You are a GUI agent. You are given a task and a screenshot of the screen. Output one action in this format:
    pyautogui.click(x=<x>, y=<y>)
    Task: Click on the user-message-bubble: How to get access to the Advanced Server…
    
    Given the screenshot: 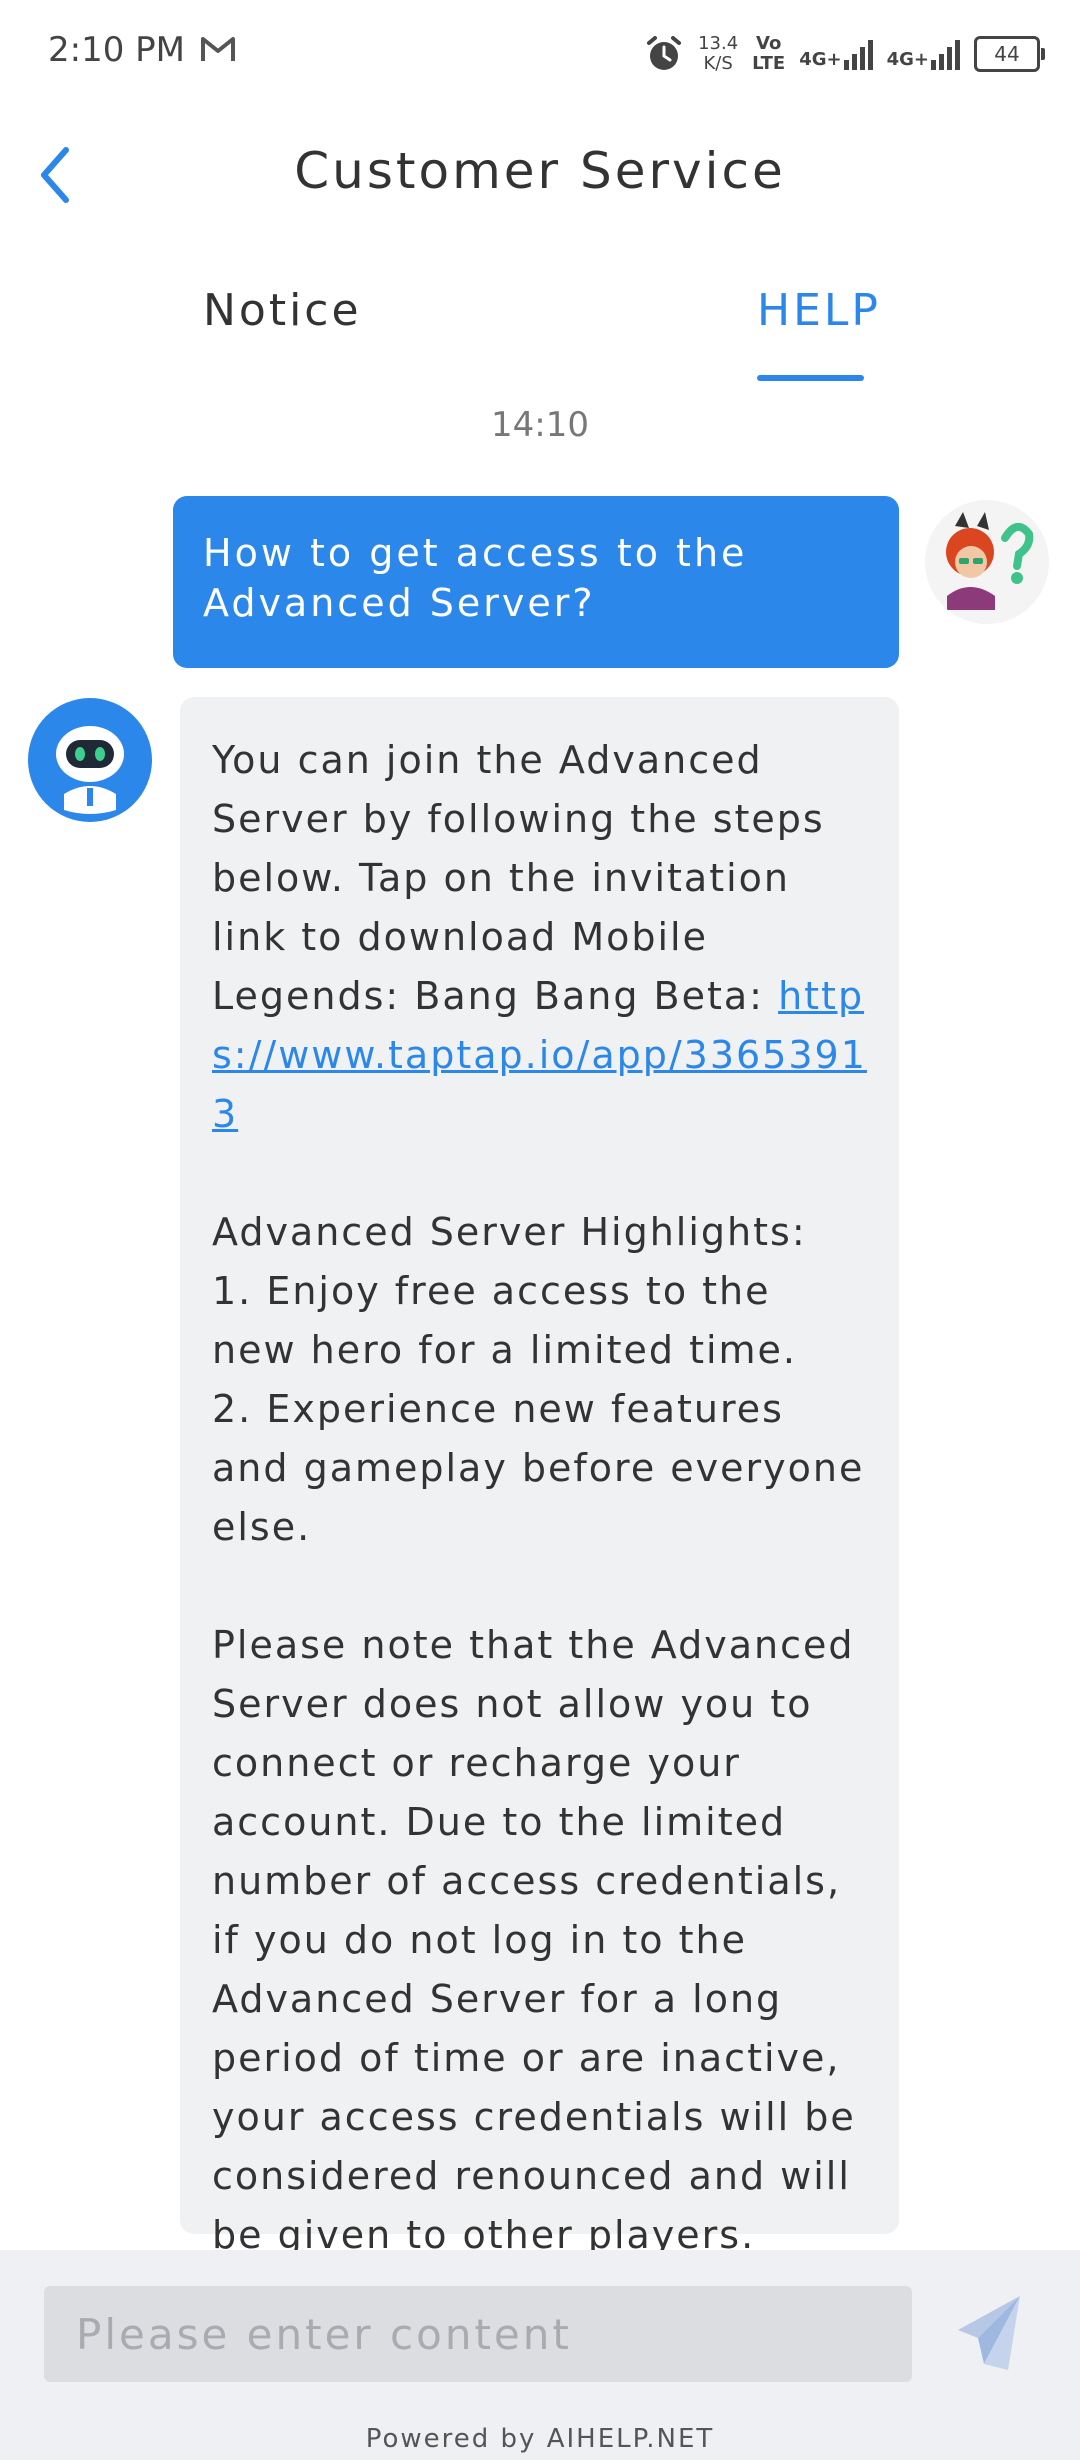 What is the action you would take?
    pyautogui.click(x=536, y=582)
    